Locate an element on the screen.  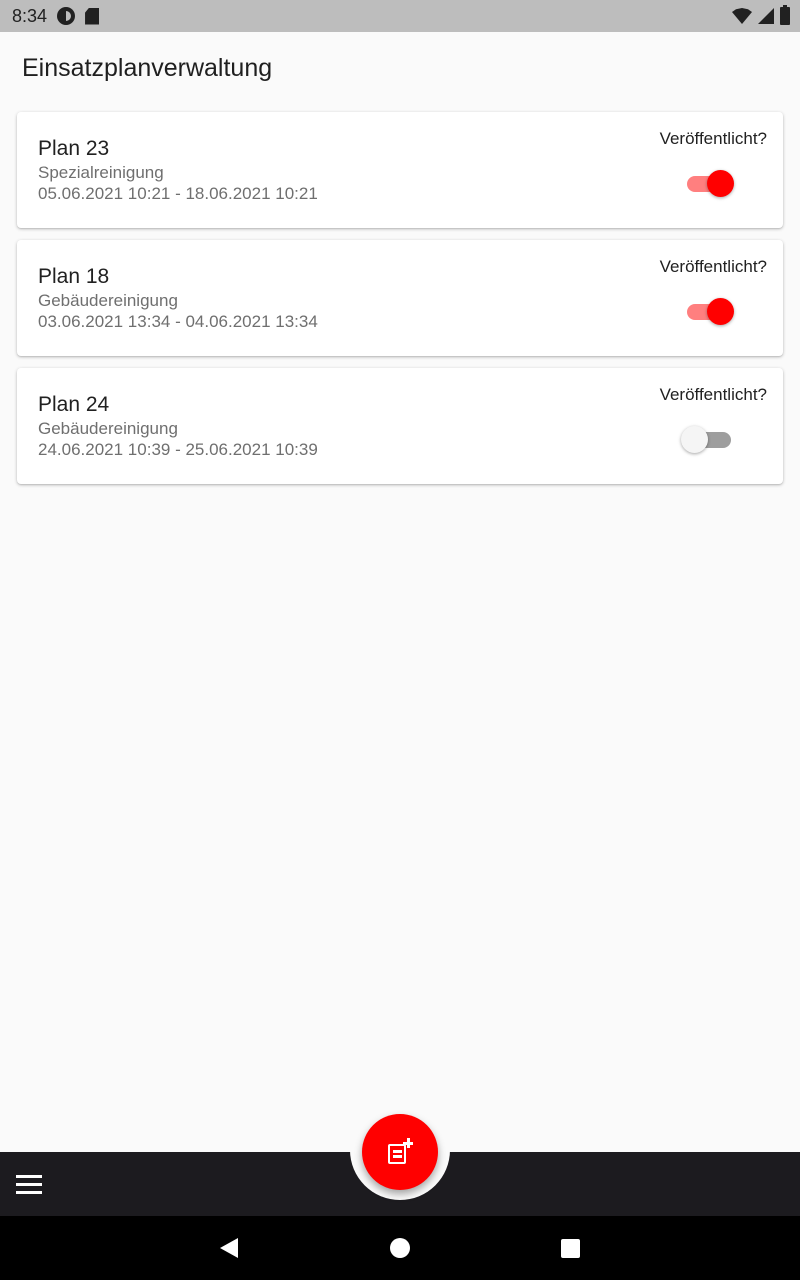
plus-horizontal is located at coordinates (408, 1143).